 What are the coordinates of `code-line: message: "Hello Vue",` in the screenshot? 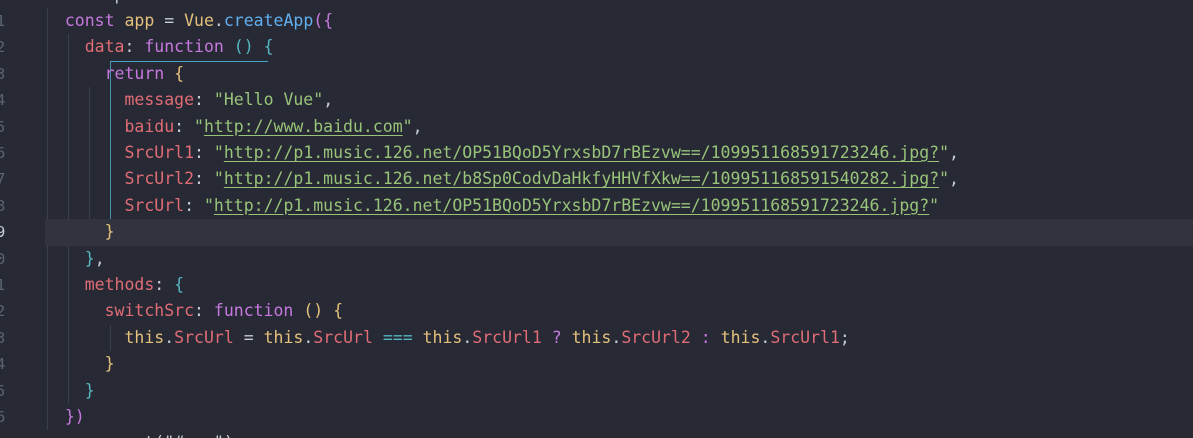 It's located at (619, 100).